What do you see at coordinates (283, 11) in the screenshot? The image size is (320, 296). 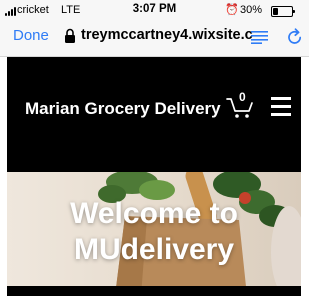 I see `battery-icon` at bounding box center [283, 11].